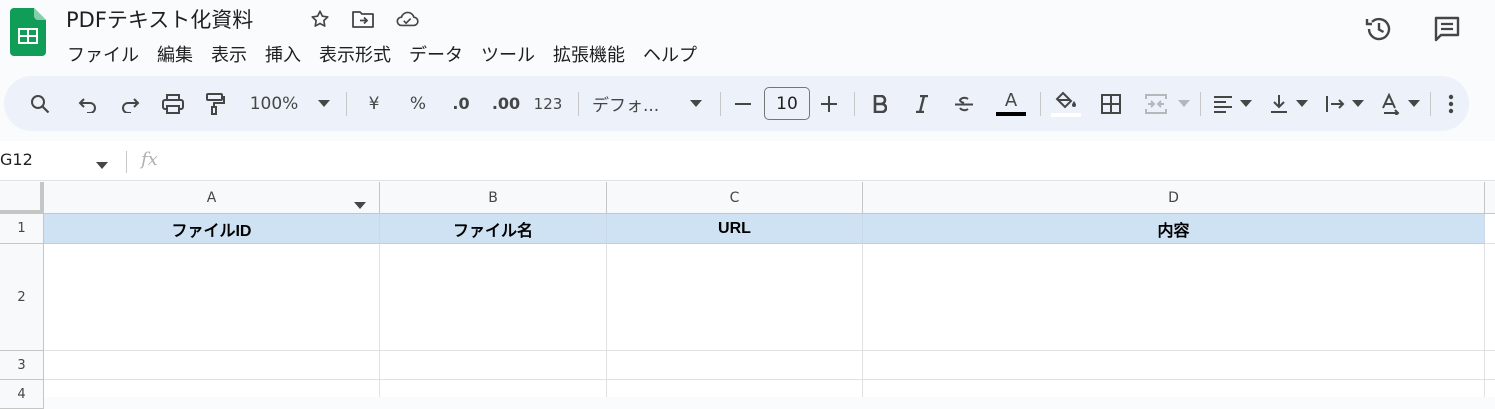 This screenshot has width=1495, height=409. Describe the element at coordinates (1223, 103) in the screenshot. I see `horizontal-align-icon` at that location.